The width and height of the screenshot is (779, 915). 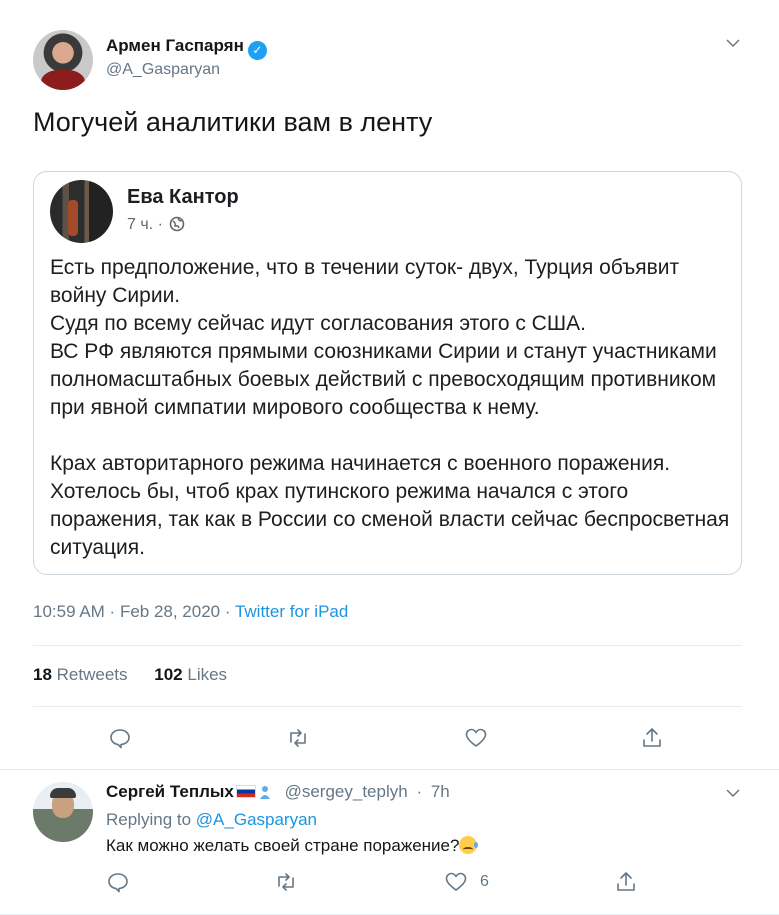 What do you see at coordinates (245, 791) in the screenshot?
I see `russia-flag-icon` at bounding box center [245, 791].